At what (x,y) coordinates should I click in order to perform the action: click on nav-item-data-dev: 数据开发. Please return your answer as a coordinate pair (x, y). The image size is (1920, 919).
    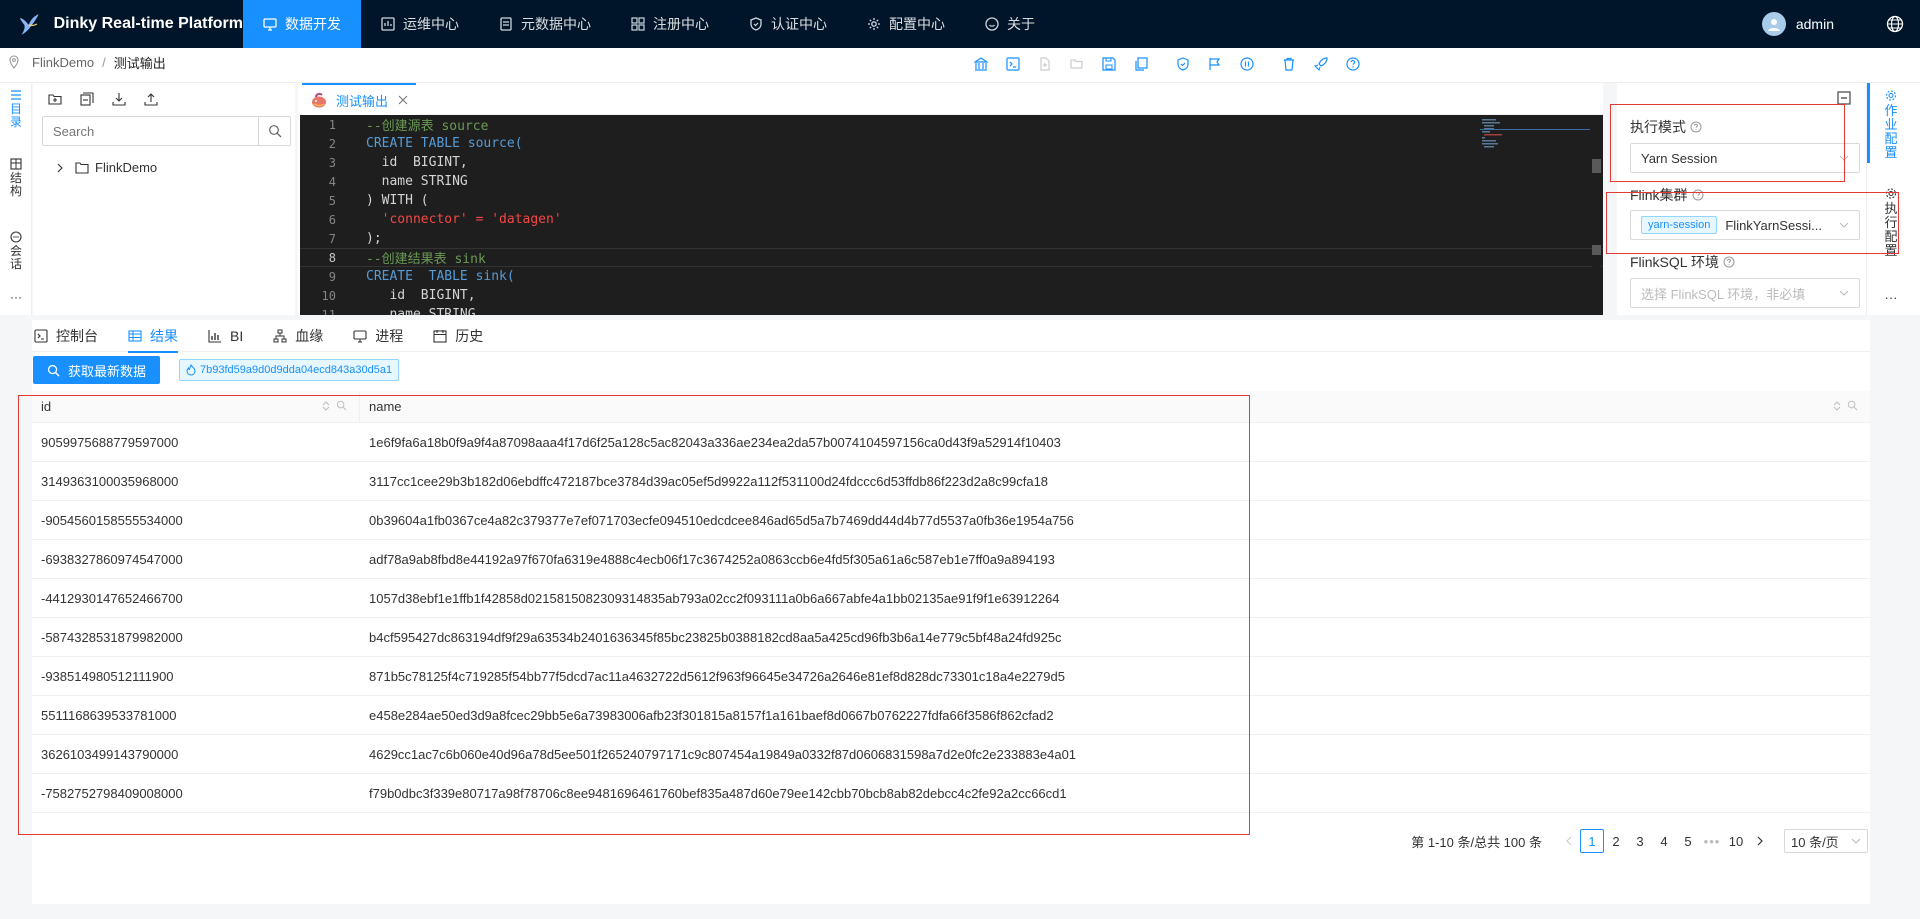
    Looking at the image, I should click on (302, 24).